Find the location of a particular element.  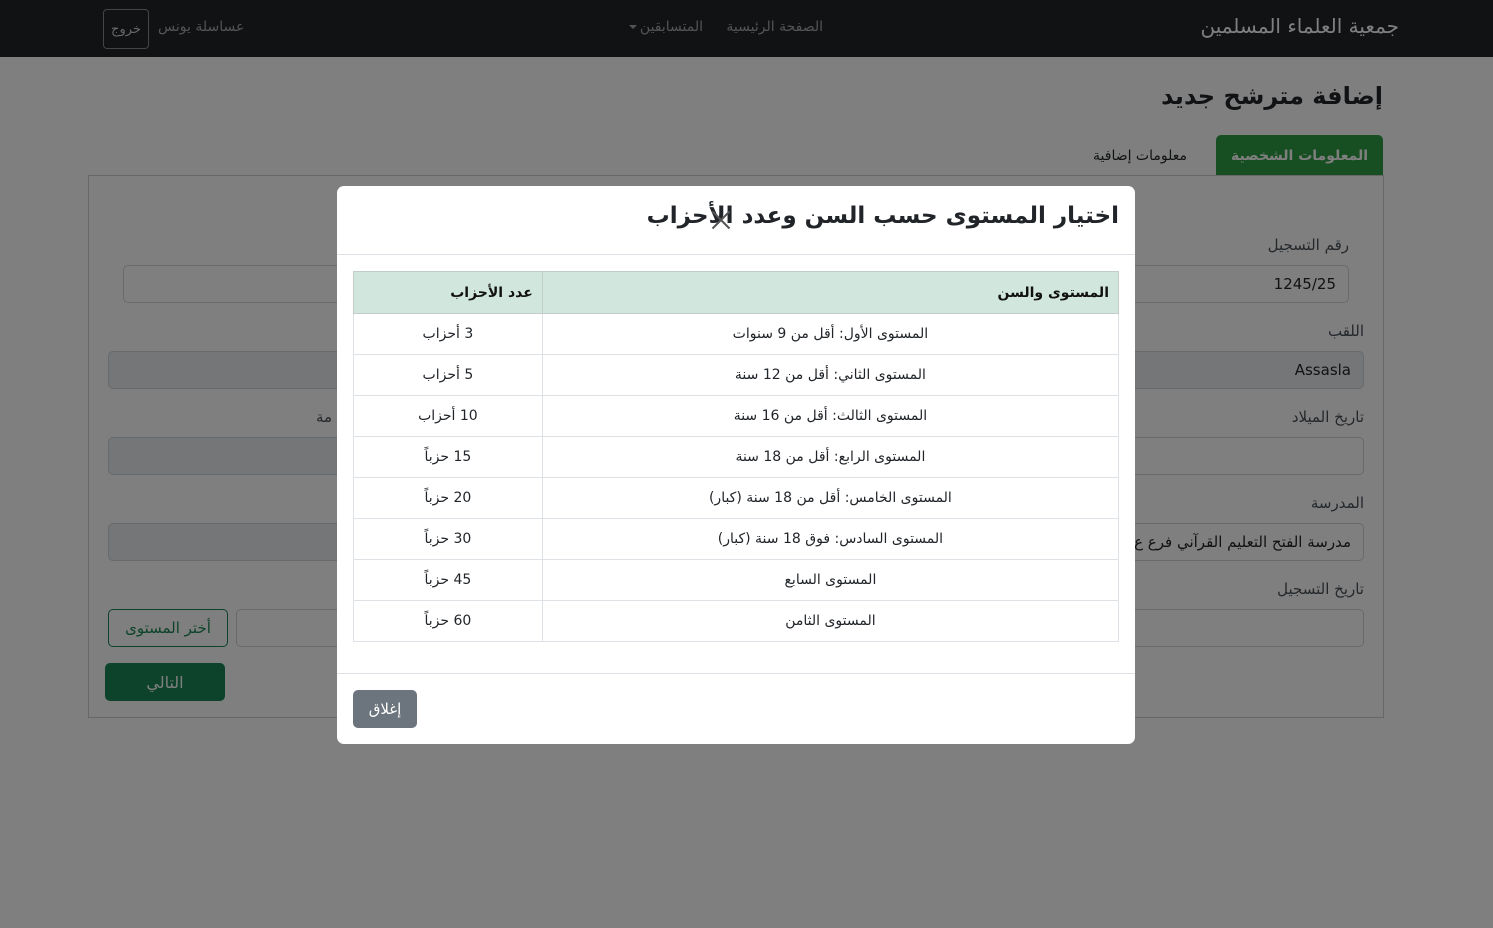

close-x-icon is located at coordinates (721, 220).